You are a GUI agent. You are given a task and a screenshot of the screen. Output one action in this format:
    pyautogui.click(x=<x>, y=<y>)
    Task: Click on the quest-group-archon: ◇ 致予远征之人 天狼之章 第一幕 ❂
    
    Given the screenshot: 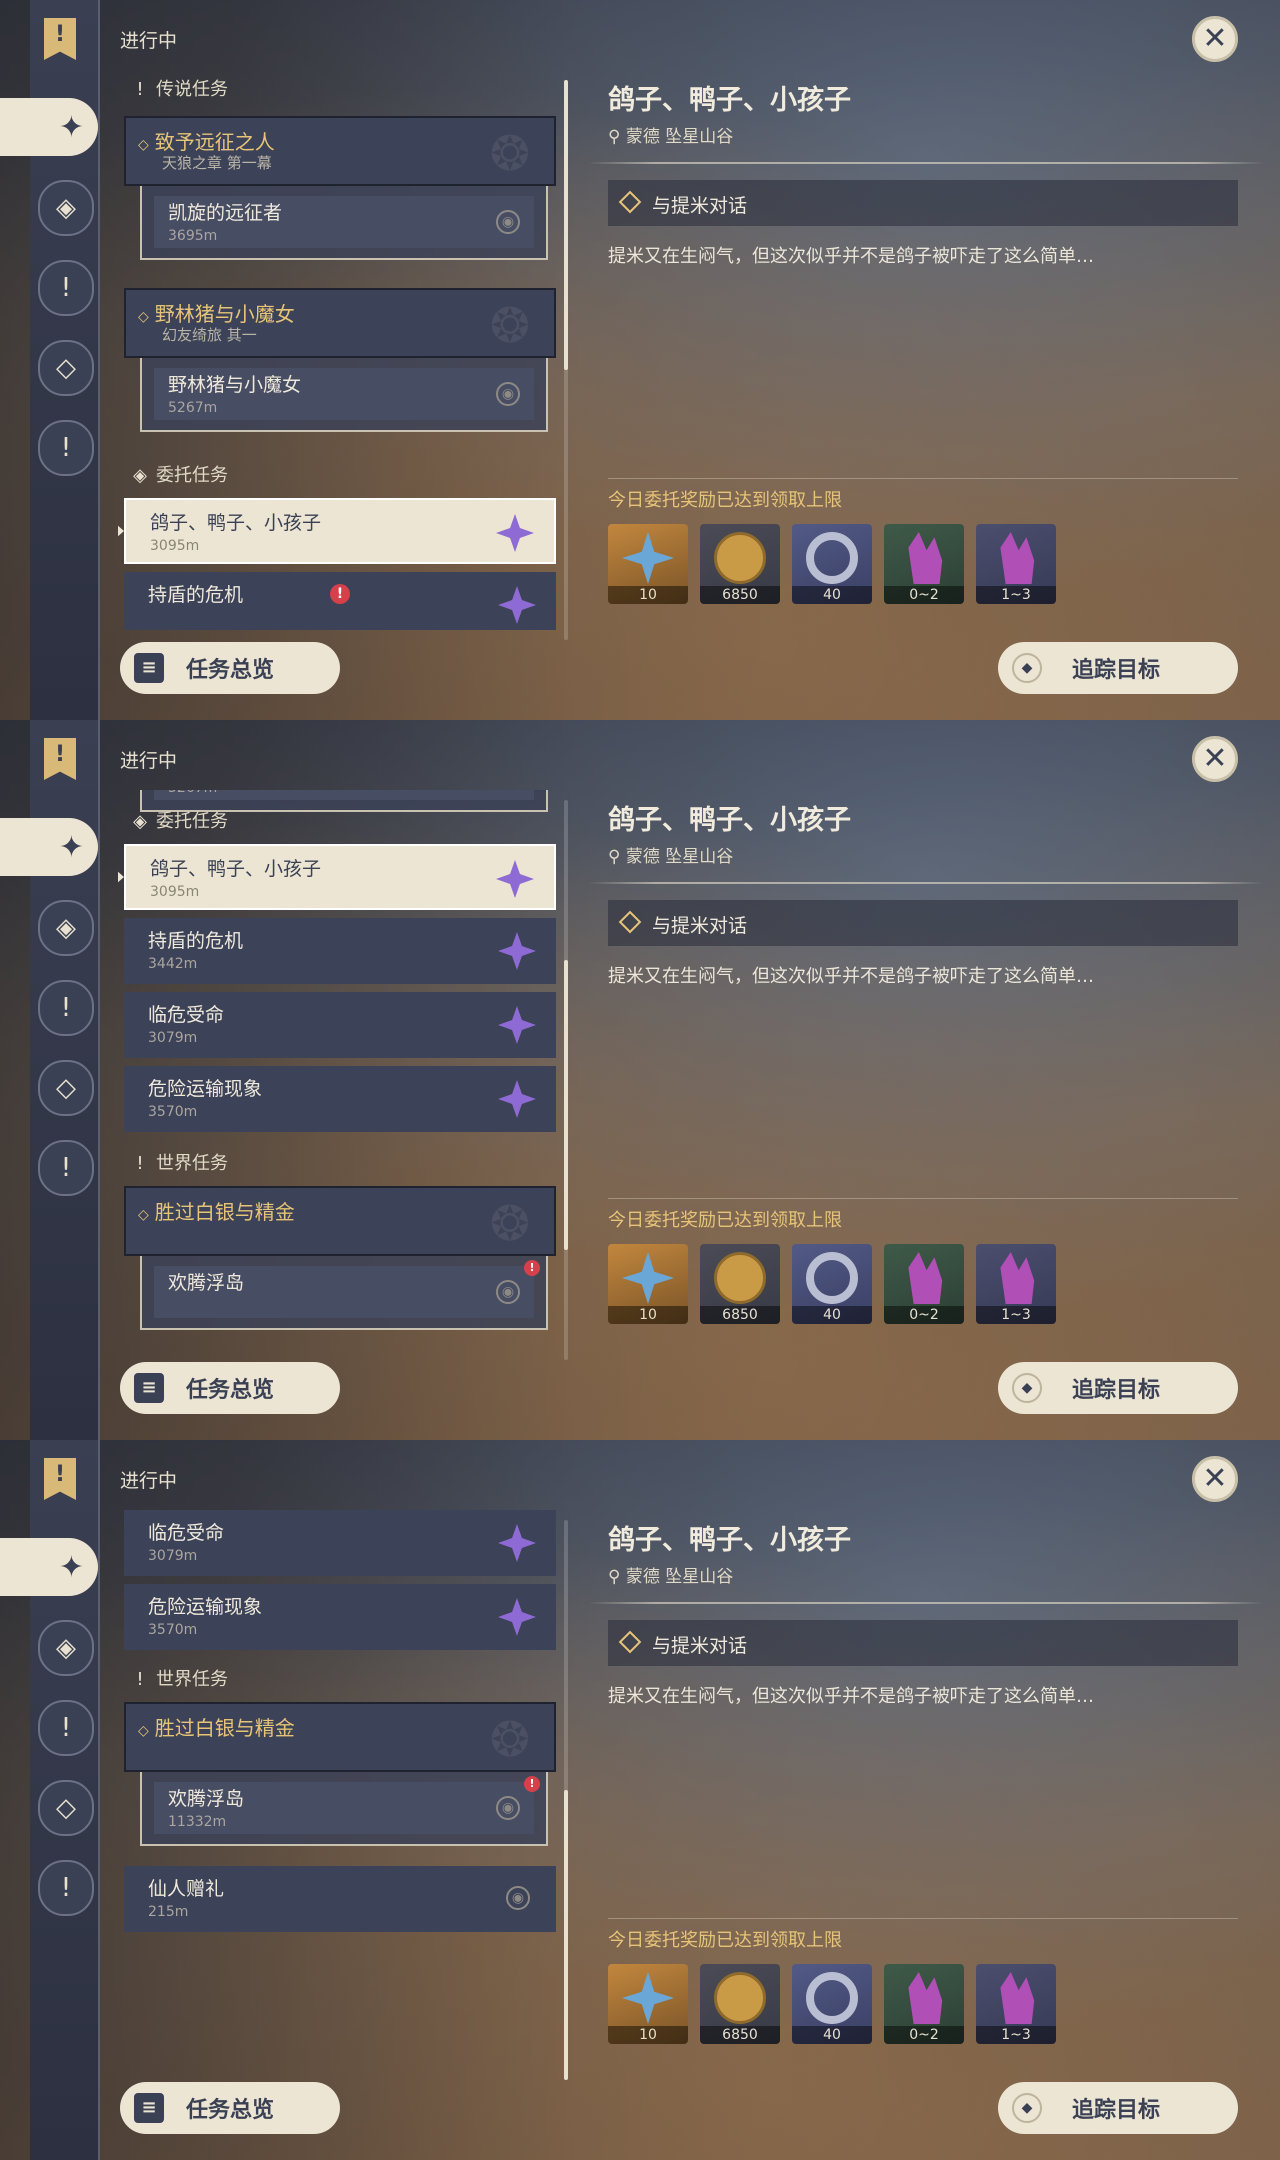 What is the action you would take?
    pyautogui.click(x=340, y=151)
    